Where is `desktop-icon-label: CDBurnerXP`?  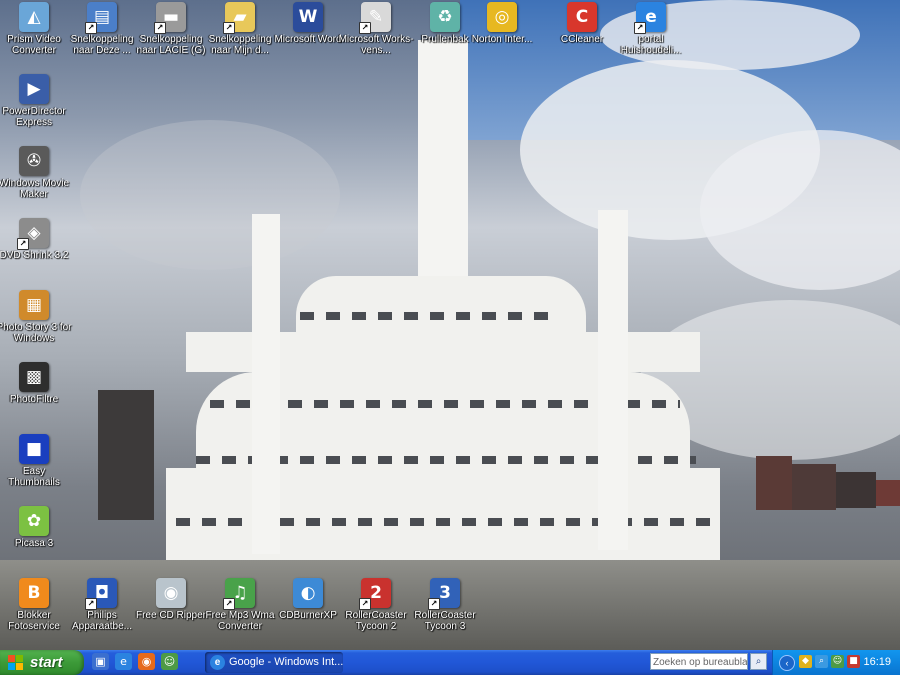 desktop-icon-label: CDBurnerXP is located at coordinates (308, 615).